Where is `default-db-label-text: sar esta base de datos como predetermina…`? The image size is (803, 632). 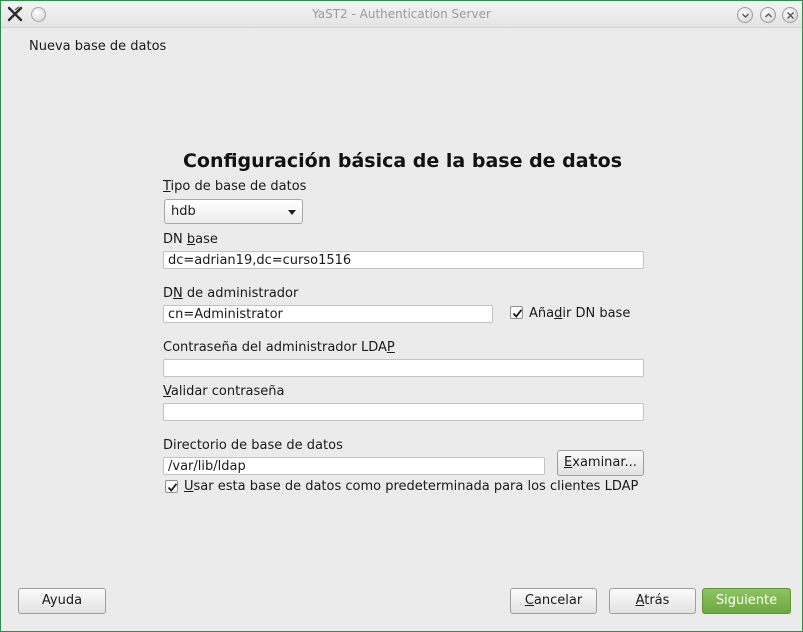
default-db-label-text: sar esta base de datos como predetermina… is located at coordinates (416, 486).